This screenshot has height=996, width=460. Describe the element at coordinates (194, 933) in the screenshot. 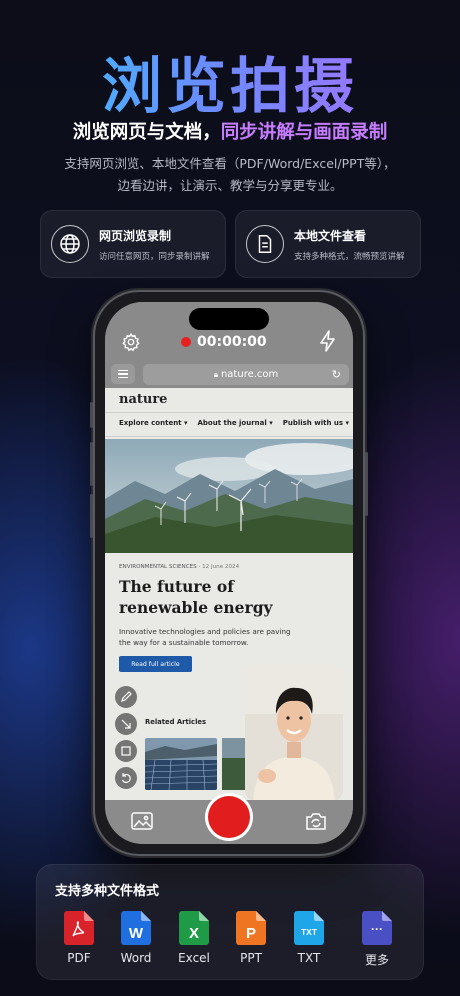

I see `svg-text: X` at that location.